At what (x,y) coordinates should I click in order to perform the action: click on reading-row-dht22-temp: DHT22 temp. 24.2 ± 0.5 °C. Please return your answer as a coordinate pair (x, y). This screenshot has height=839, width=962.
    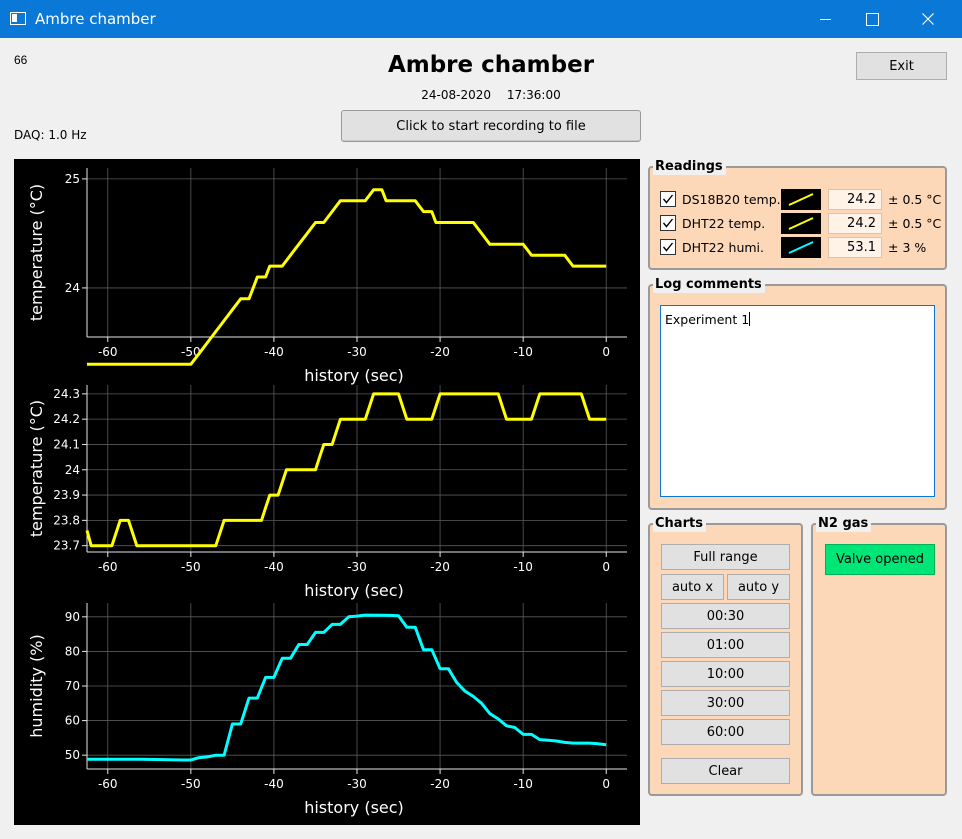
    Looking at the image, I should click on (801, 223).